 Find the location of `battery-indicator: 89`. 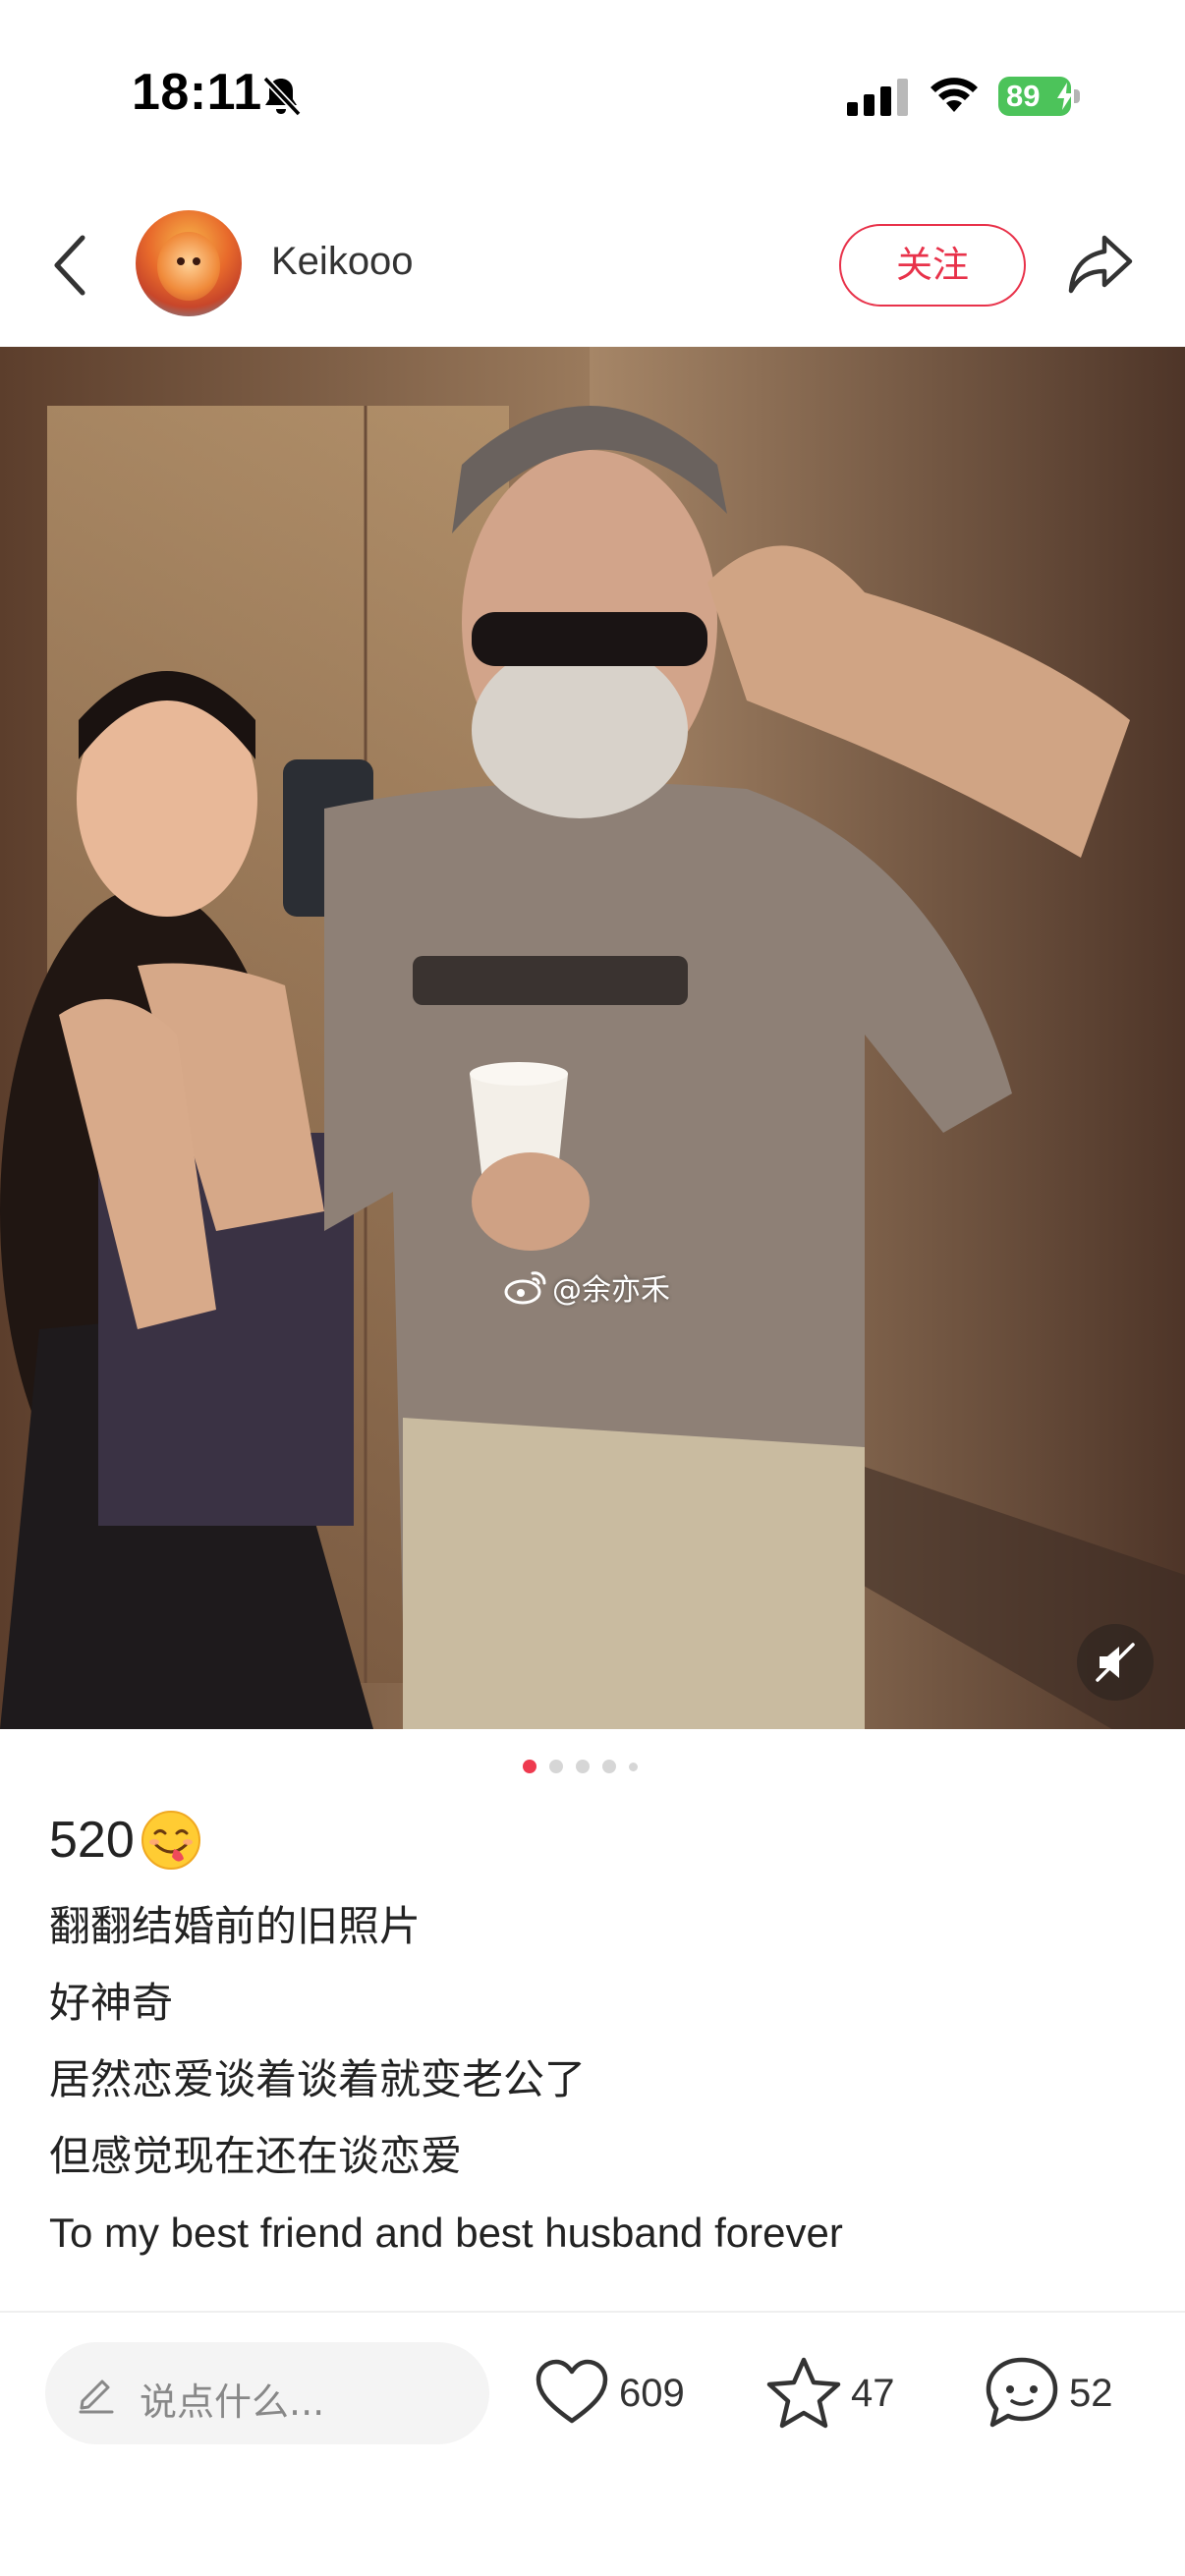

battery-indicator: 89 is located at coordinates (1040, 96).